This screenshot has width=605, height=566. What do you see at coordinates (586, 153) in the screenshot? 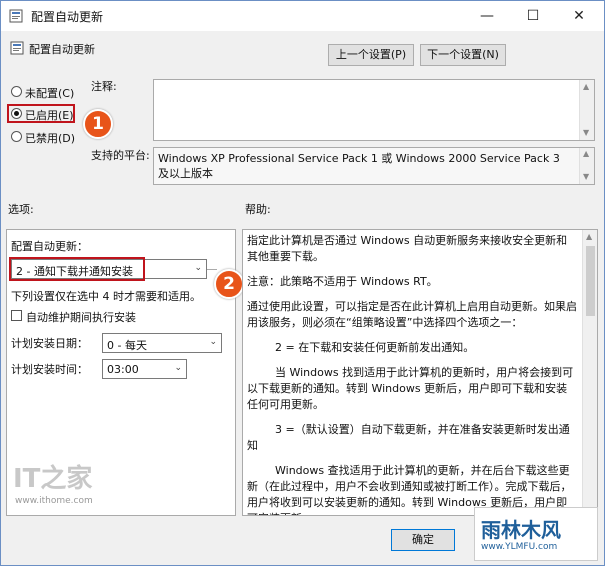
I see `platform-scroll-up-icon: ▲` at bounding box center [586, 153].